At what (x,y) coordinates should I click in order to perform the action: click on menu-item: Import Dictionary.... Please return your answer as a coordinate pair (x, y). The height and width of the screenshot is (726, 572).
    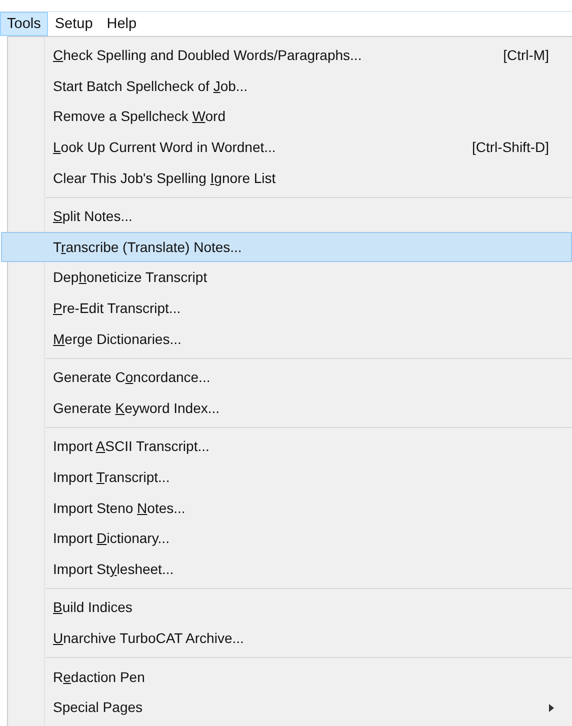
    Looking at the image, I should click on (290, 538).